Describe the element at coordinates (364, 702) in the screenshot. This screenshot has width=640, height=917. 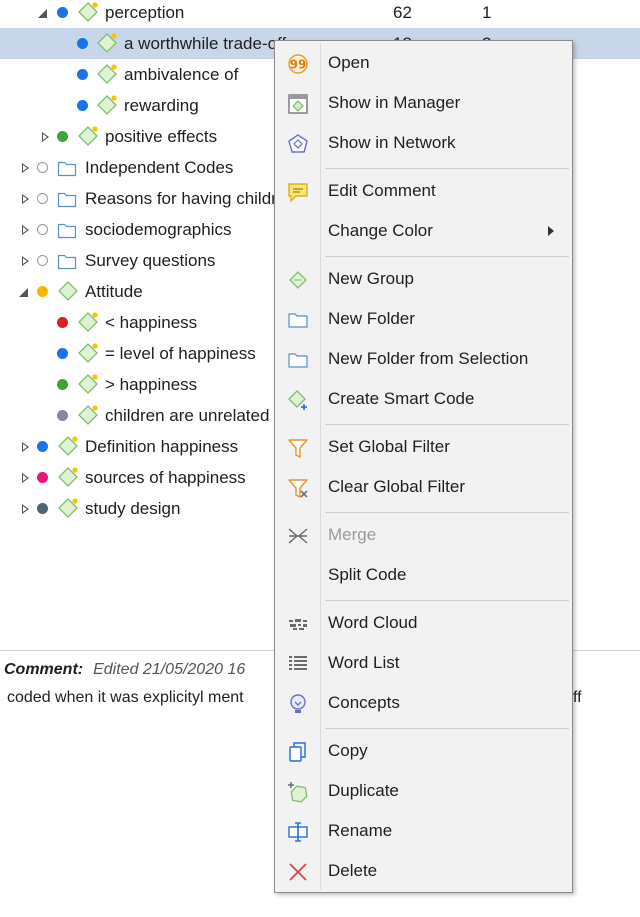
I see `menu-item-label: Concepts` at that location.